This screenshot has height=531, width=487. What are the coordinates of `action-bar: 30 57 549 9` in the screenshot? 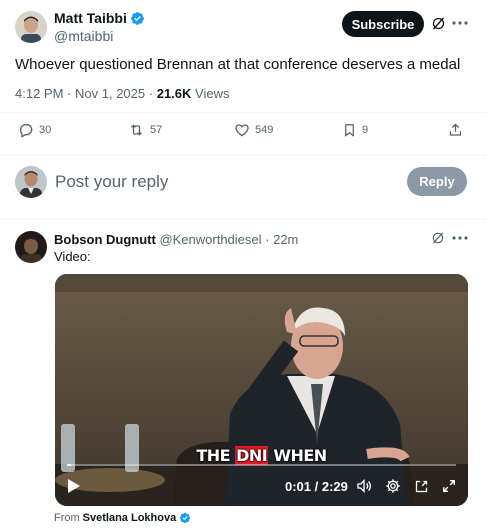 It's located at (243, 134).